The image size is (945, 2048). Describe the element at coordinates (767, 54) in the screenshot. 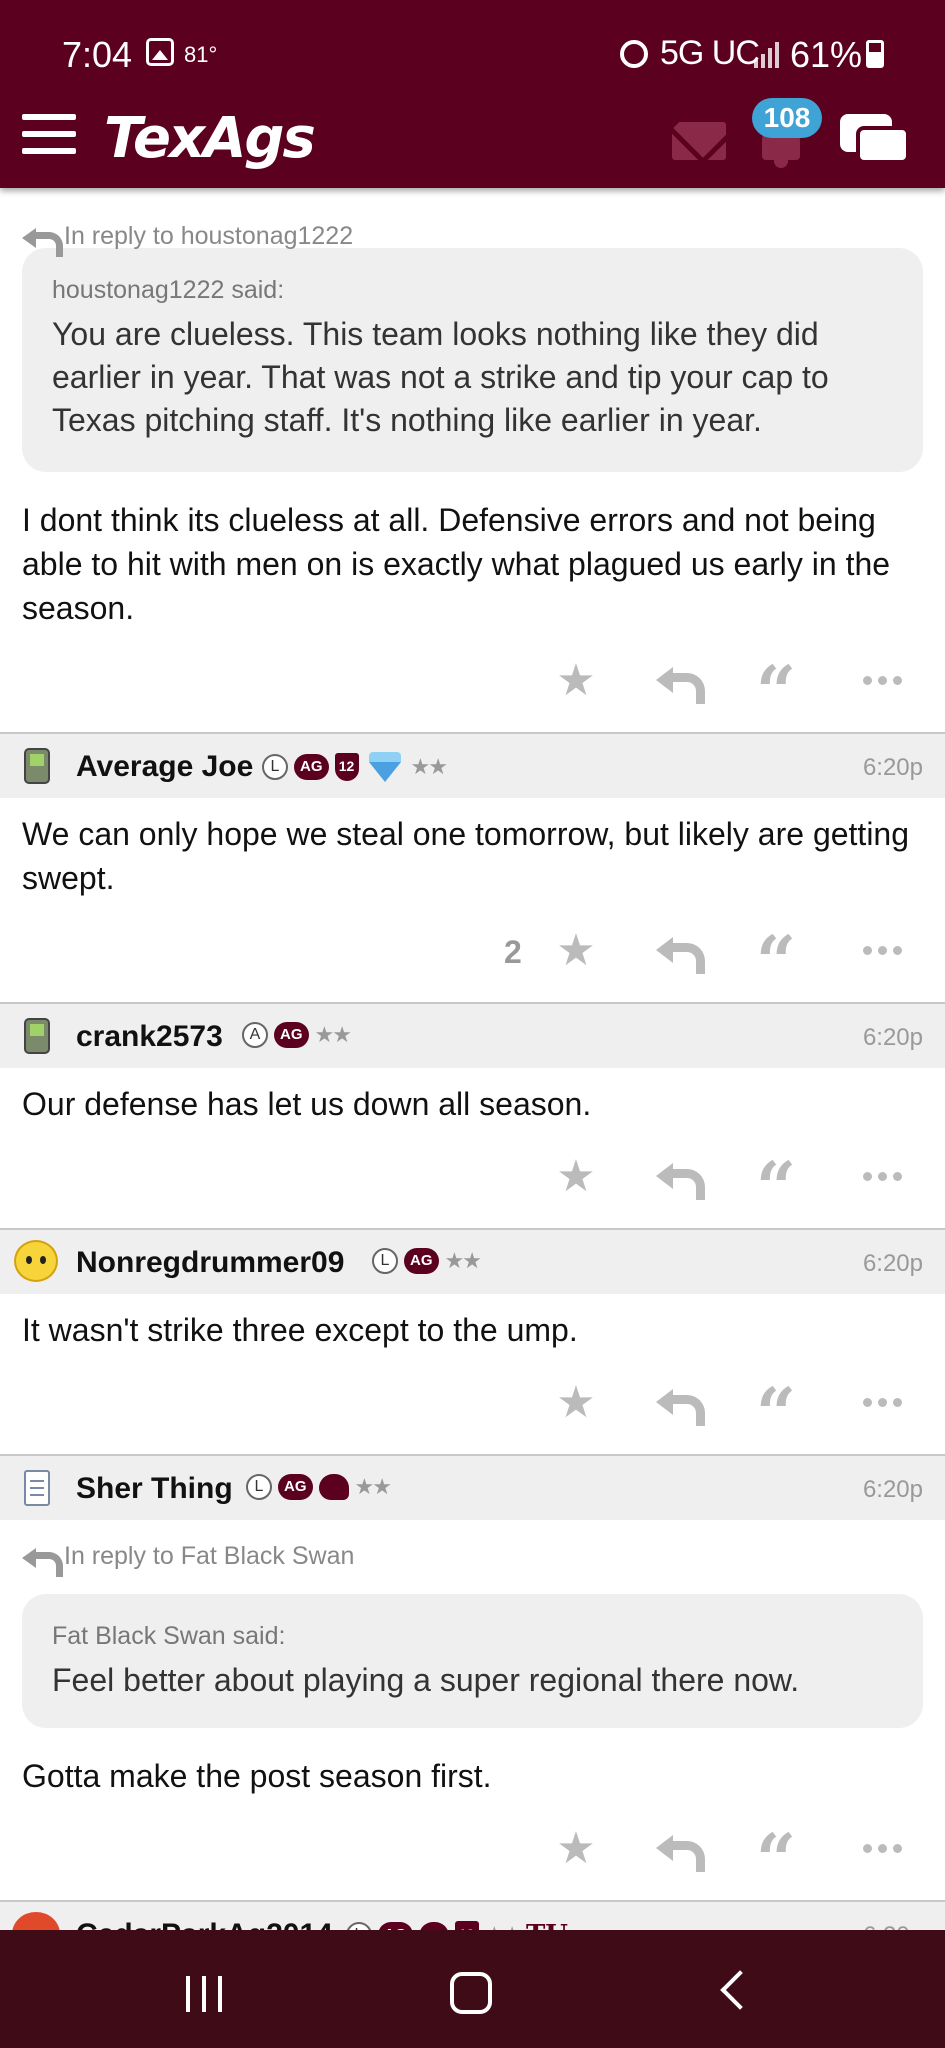

I see `signal-icon` at that location.